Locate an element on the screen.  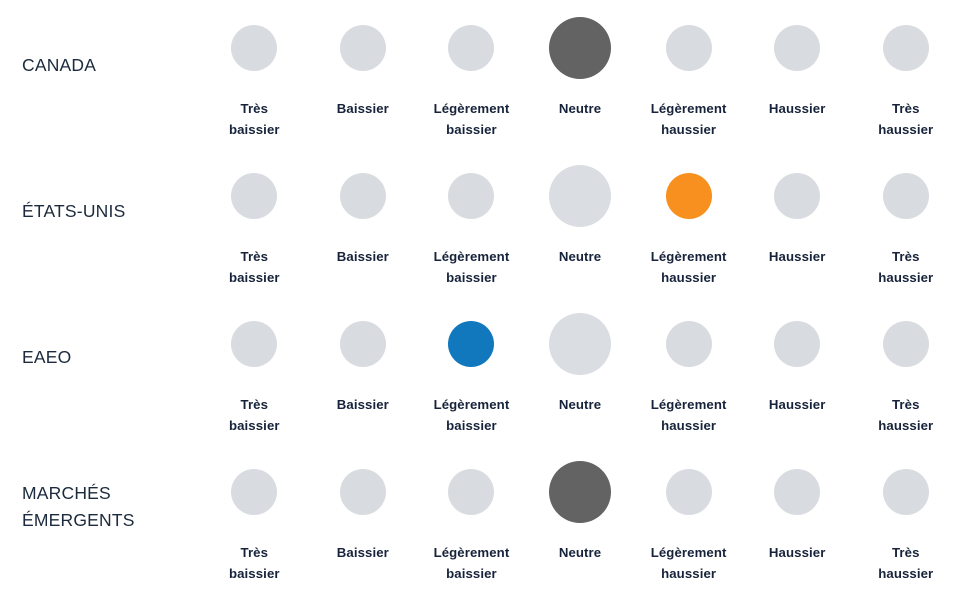
position-dot-up is located at coordinates (688, 196).